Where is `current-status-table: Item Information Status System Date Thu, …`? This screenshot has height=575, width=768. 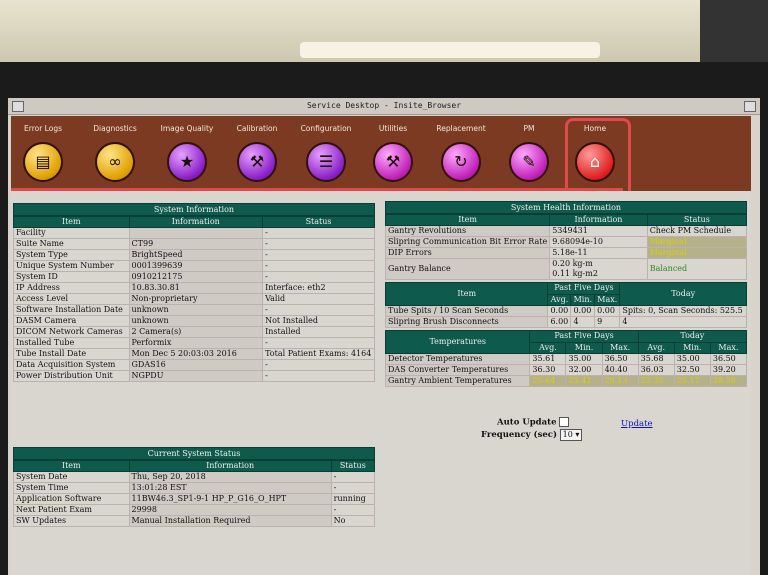
current-status-table: Item Information Status System Date Thu, … is located at coordinates (194, 493).